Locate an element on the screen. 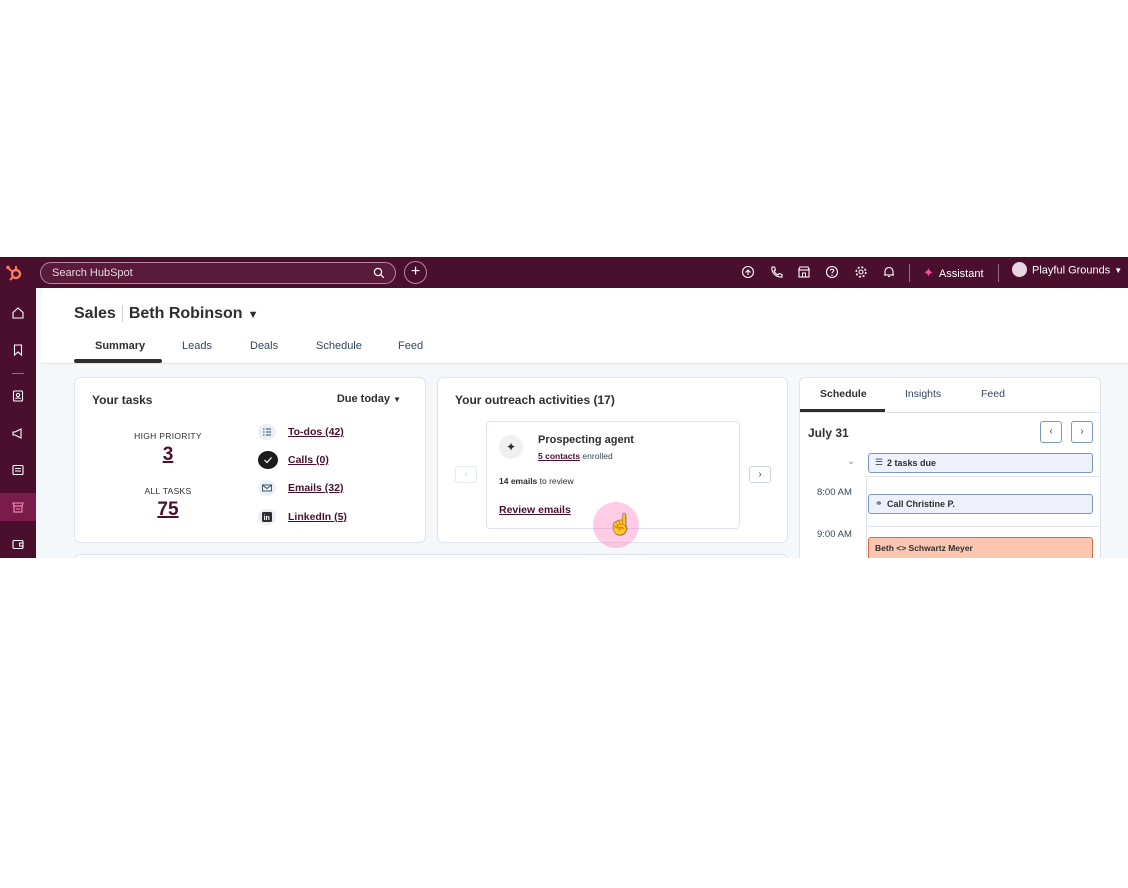 This screenshot has height=888, width=1128. tab-deals: Deals is located at coordinates (264, 346).